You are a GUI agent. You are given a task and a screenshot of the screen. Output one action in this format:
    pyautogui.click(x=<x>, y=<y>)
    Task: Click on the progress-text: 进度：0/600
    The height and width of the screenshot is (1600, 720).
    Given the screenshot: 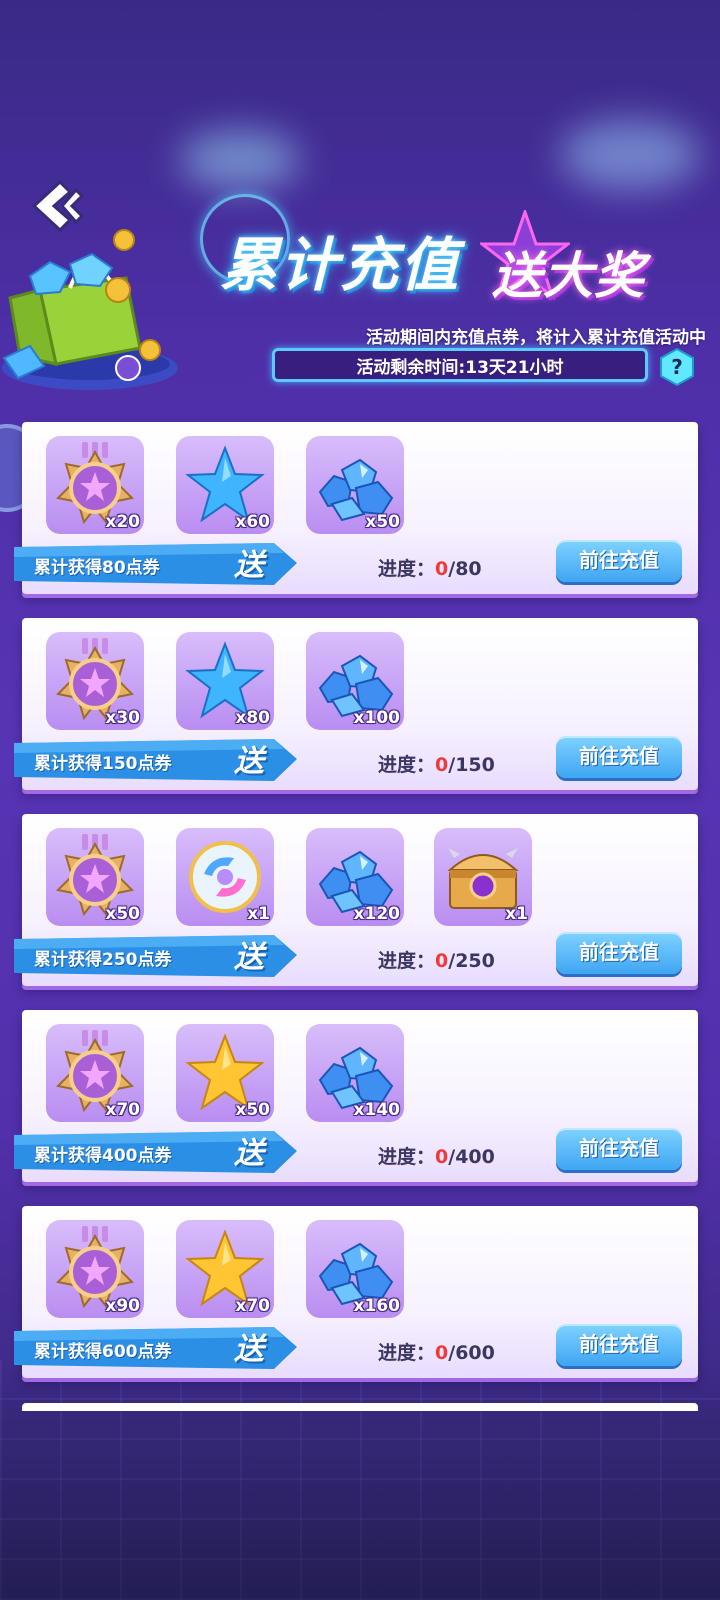 What is the action you would take?
    pyautogui.click(x=436, y=1351)
    